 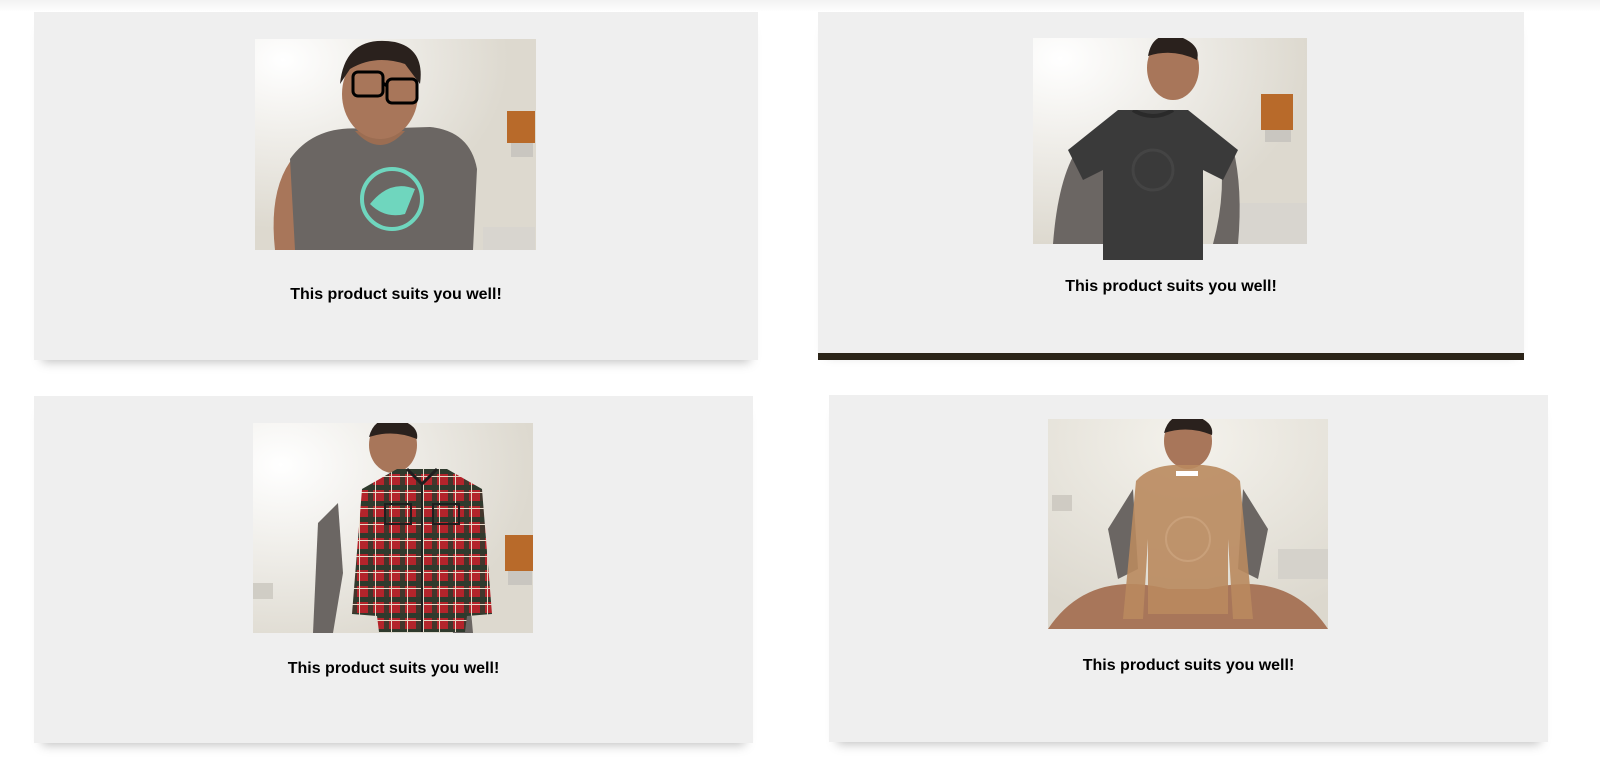 I want to click on top-divider, so click(x=800, y=6).